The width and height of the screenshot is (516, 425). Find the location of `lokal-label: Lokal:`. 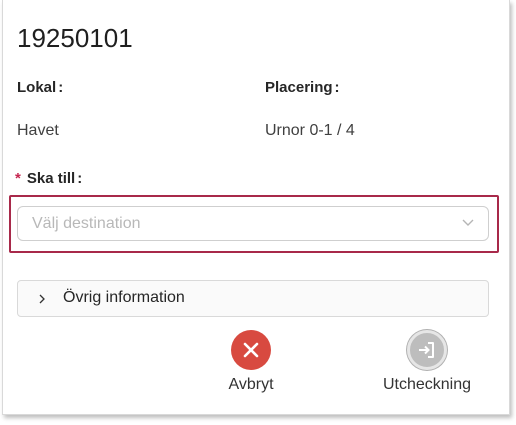

lokal-label: Lokal: is located at coordinates (40, 87).